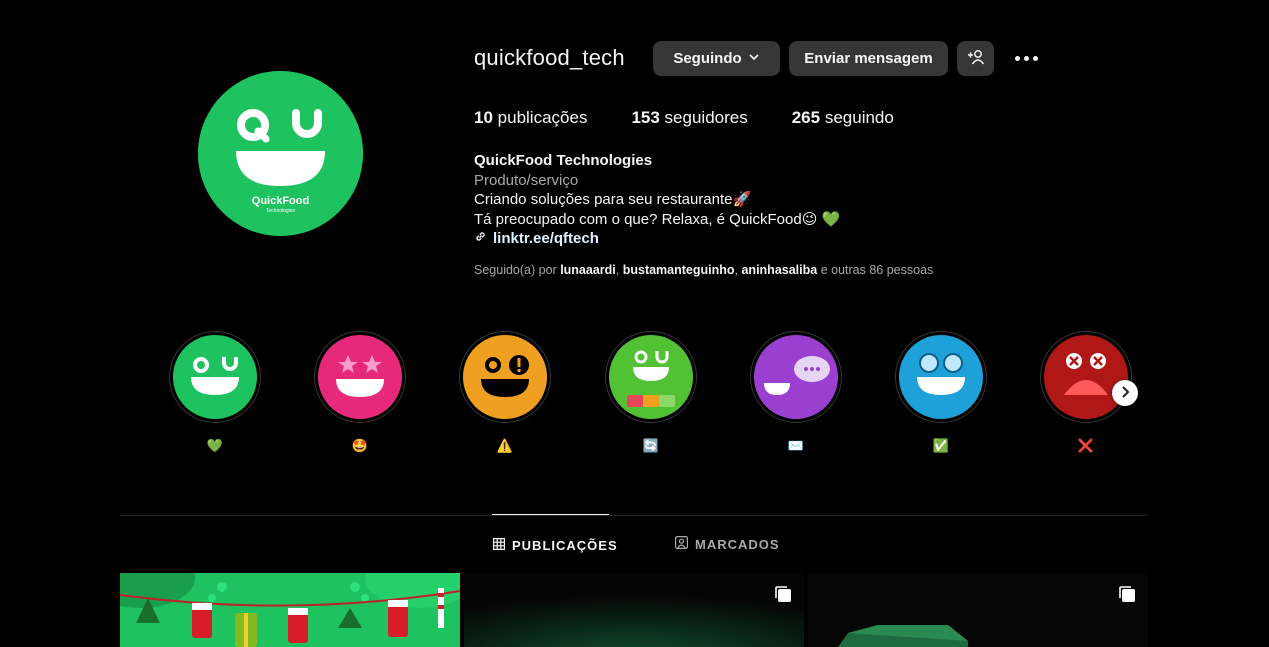 This screenshot has width=1269, height=647. I want to click on following-button: Seguindo, so click(716, 58).